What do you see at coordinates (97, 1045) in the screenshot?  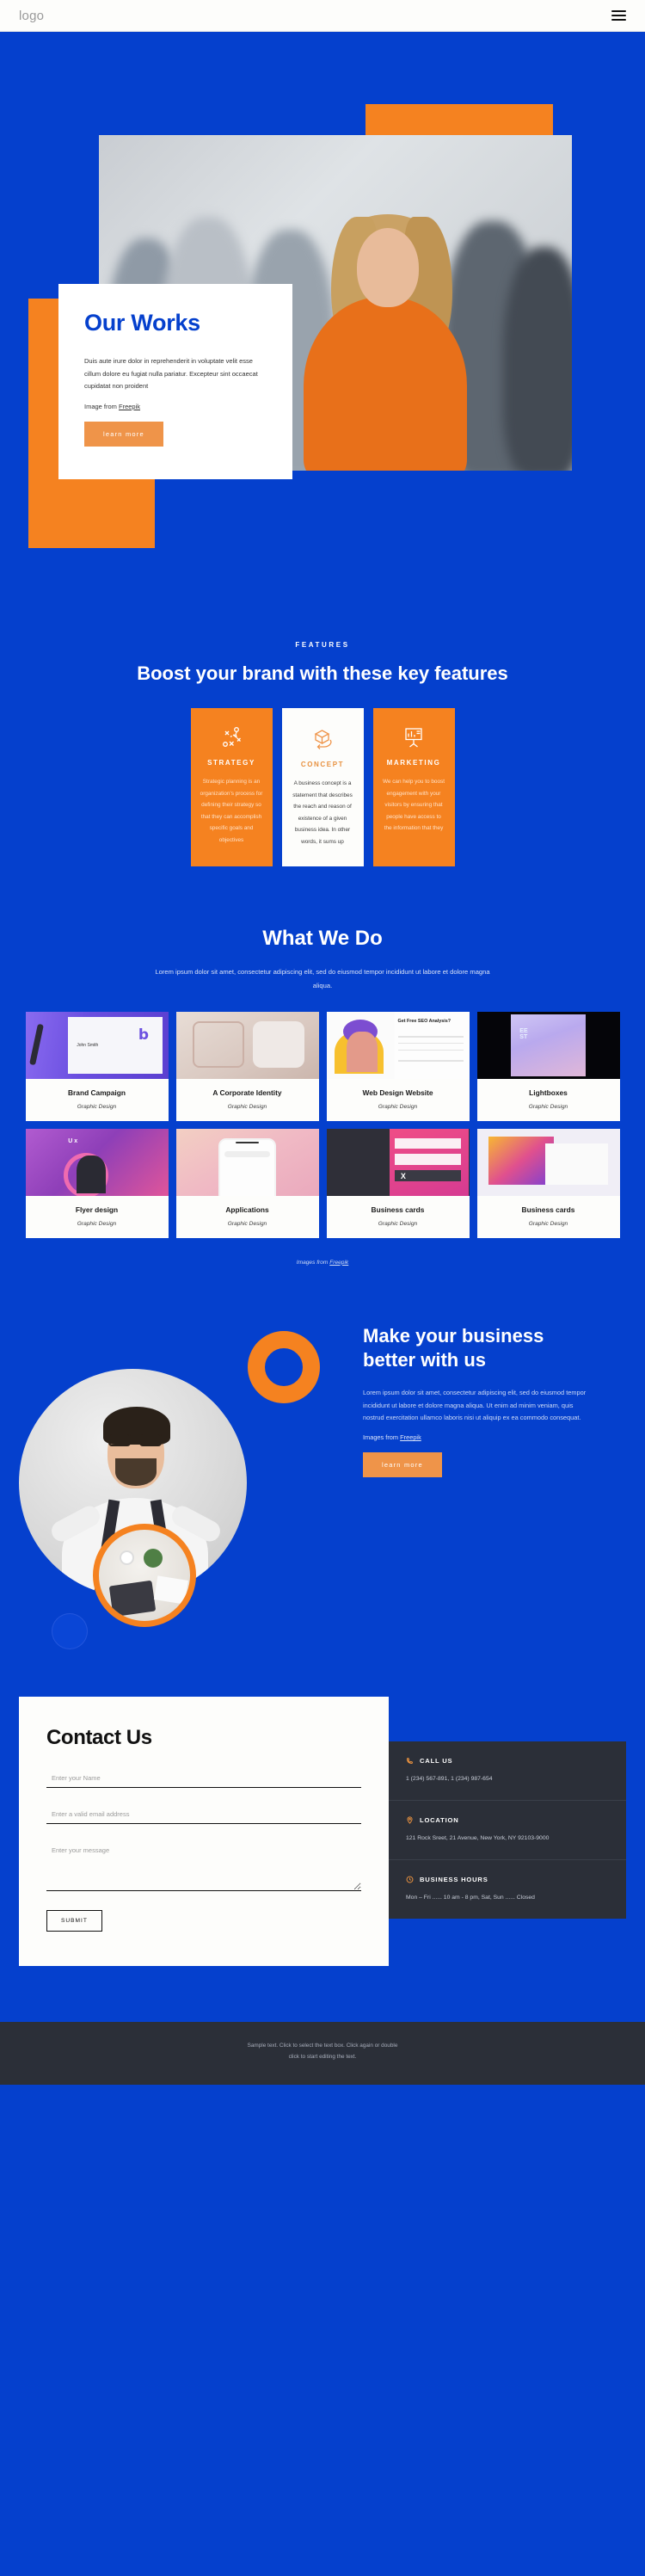 I see `work-thumbnail: b John Smith` at bounding box center [97, 1045].